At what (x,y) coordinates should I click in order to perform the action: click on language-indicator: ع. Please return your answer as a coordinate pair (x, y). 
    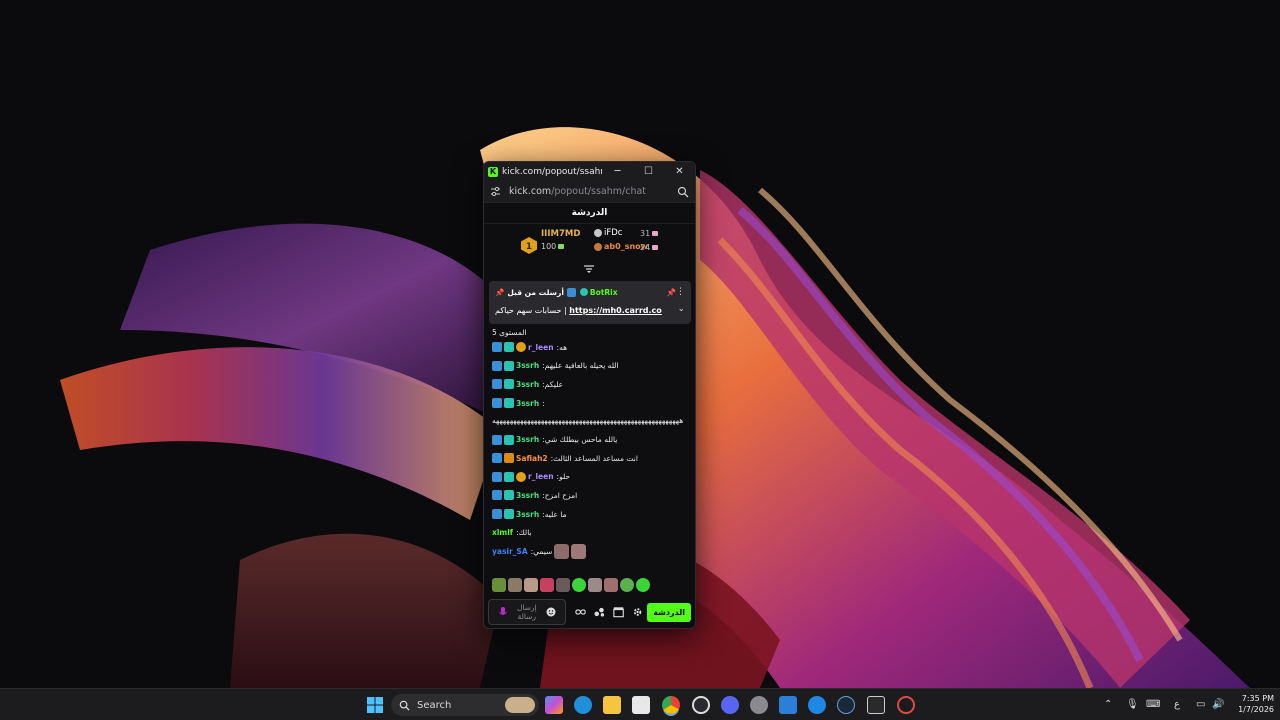
    Looking at the image, I should click on (1177, 704).